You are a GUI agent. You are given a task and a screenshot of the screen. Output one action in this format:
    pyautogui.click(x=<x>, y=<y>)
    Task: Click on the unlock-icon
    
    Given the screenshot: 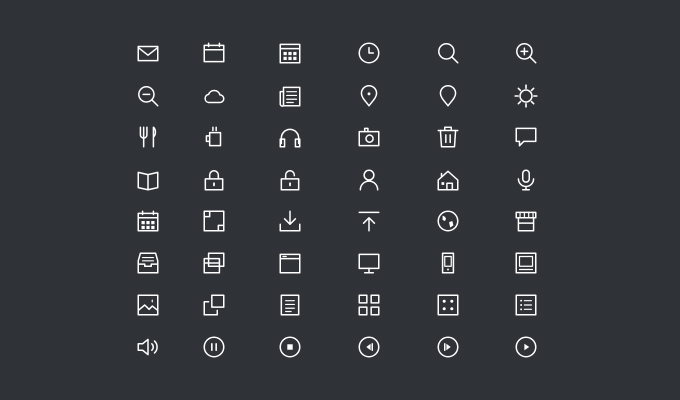 What is the action you would take?
    pyautogui.click(x=290, y=180)
    